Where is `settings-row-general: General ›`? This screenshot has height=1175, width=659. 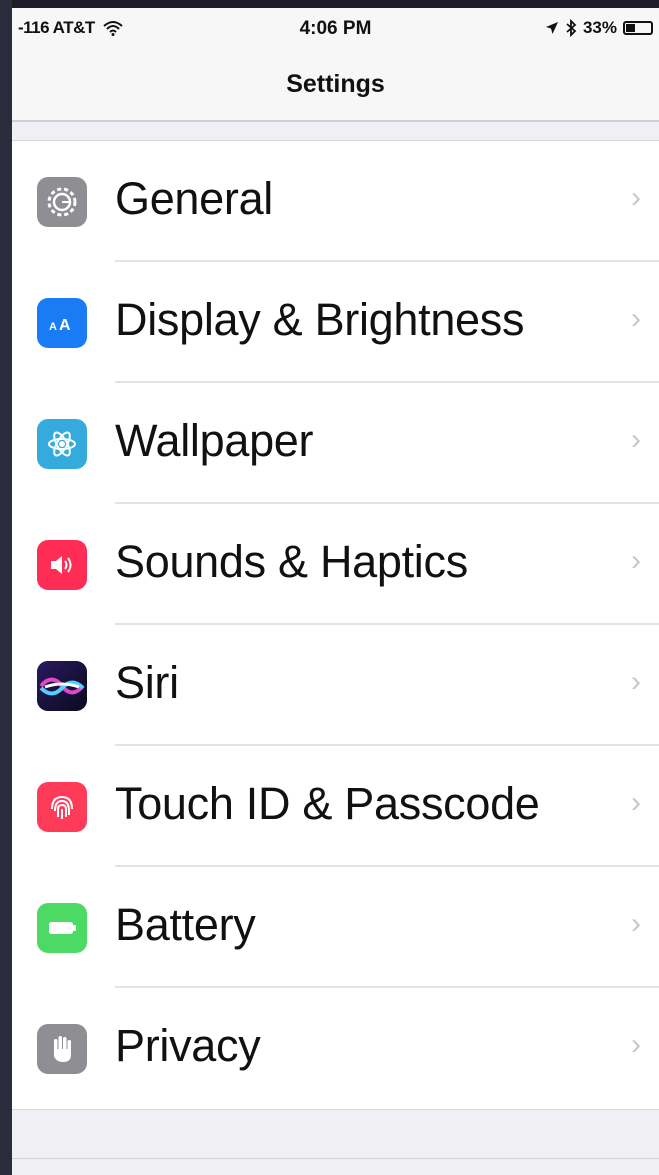
settings-row-general: General › is located at coordinates (335, 201).